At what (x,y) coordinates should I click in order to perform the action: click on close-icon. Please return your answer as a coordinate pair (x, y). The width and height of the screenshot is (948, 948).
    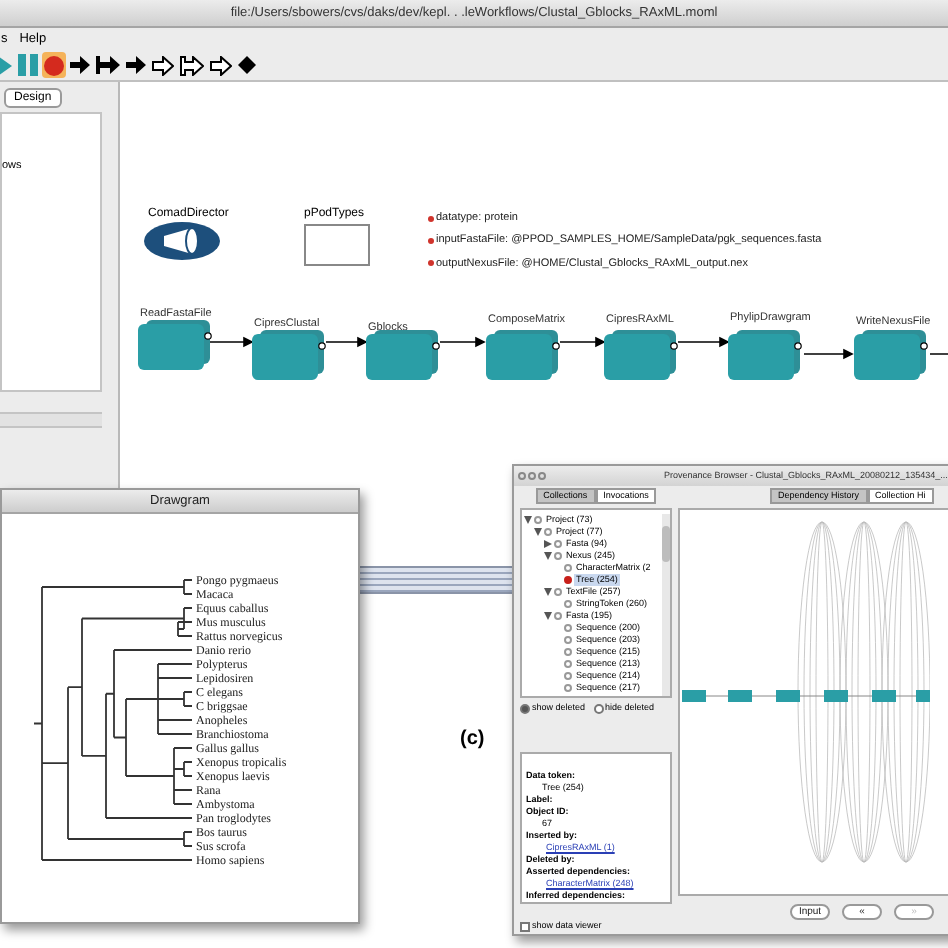
    Looking at the image, I should click on (522, 476).